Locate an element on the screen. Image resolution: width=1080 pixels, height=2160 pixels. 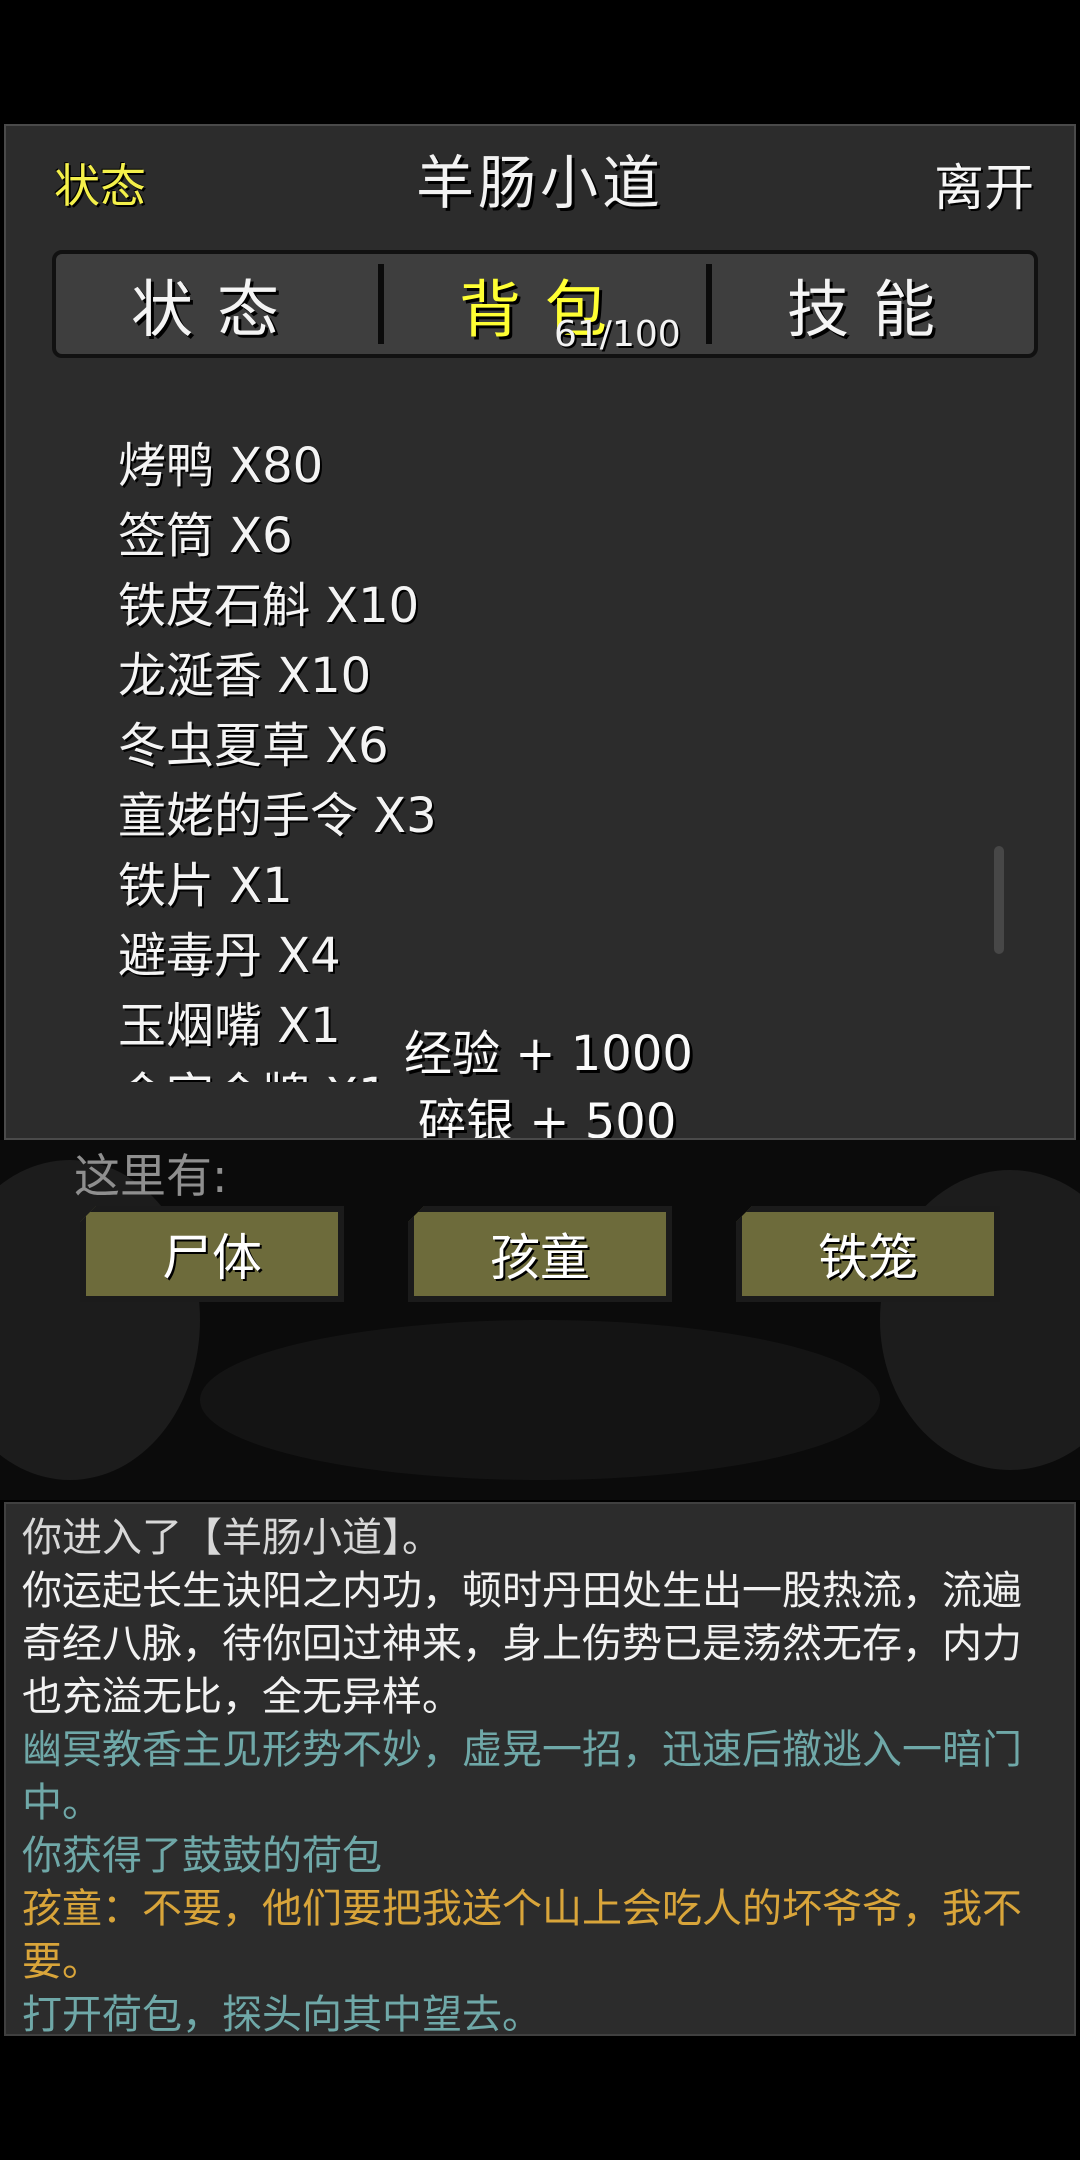
tab-status-label: 状态 is located at coordinates (216, 309).